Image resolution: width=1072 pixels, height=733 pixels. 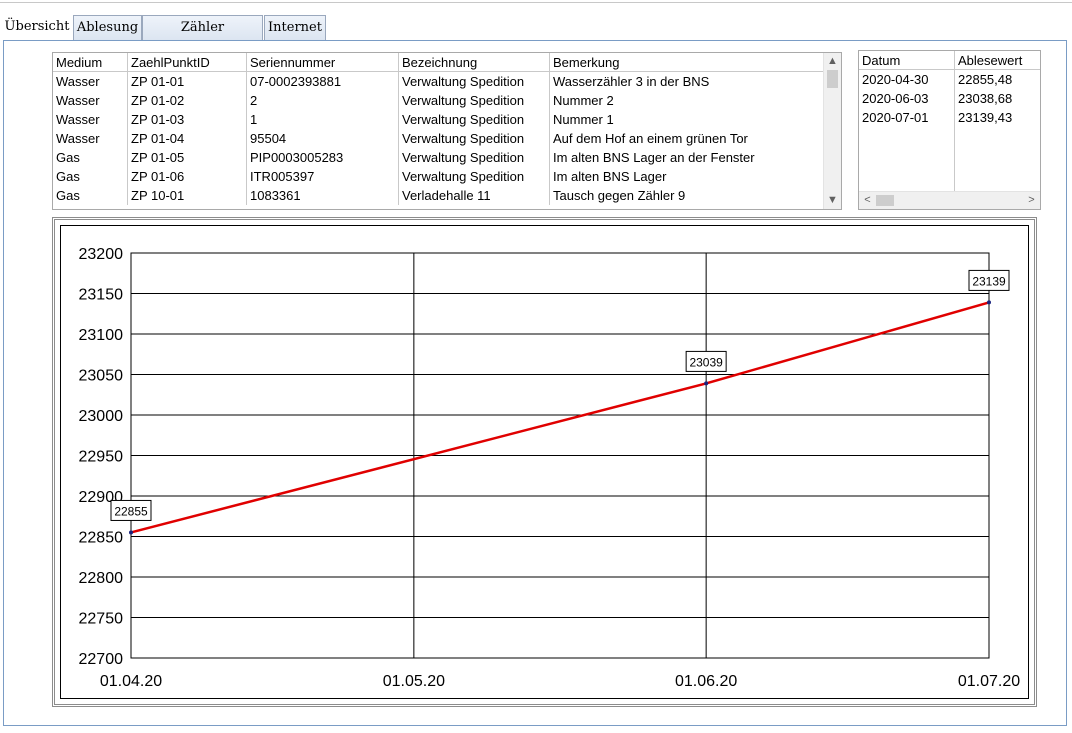 I want to click on y-tick-label: 23150, so click(x=101, y=295).